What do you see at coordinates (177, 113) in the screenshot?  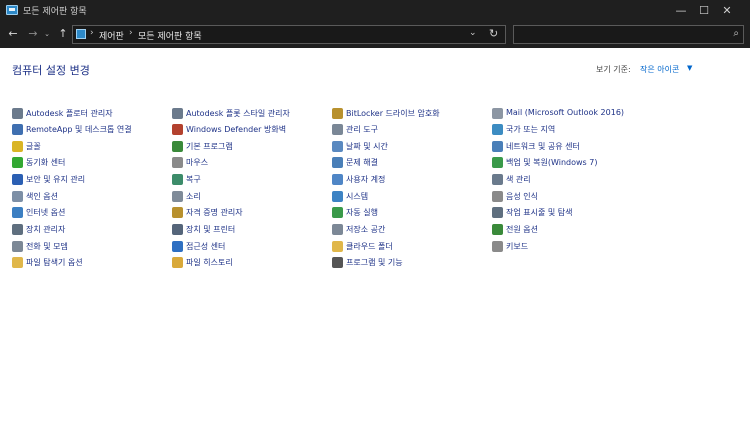 I see `plot-style-icon` at bounding box center [177, 113].